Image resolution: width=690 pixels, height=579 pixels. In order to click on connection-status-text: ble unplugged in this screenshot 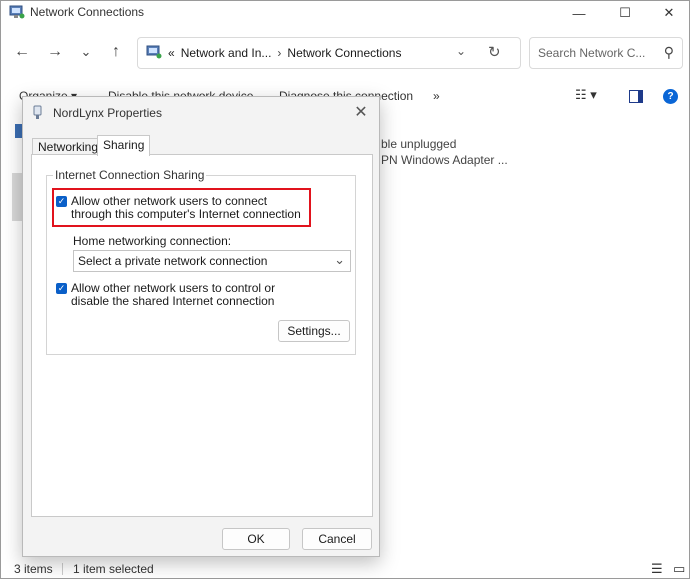, I will do `click(419, 144)`.